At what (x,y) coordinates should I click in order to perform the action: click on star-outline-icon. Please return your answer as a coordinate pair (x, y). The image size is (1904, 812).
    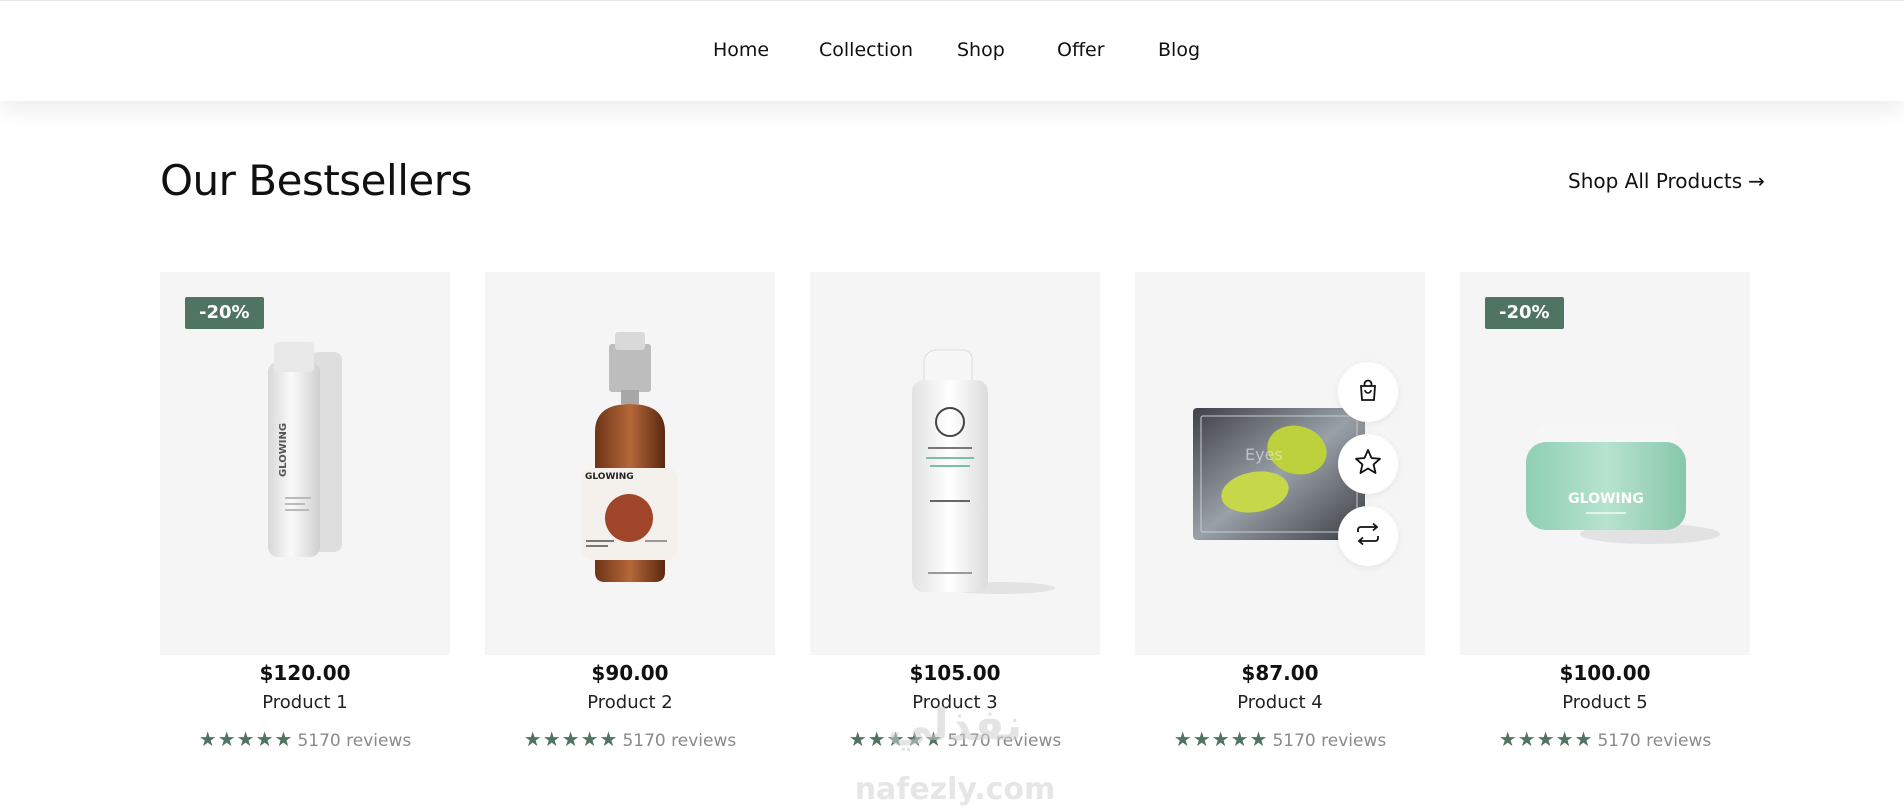
    Looking at the image, I should click on (1368, 464).